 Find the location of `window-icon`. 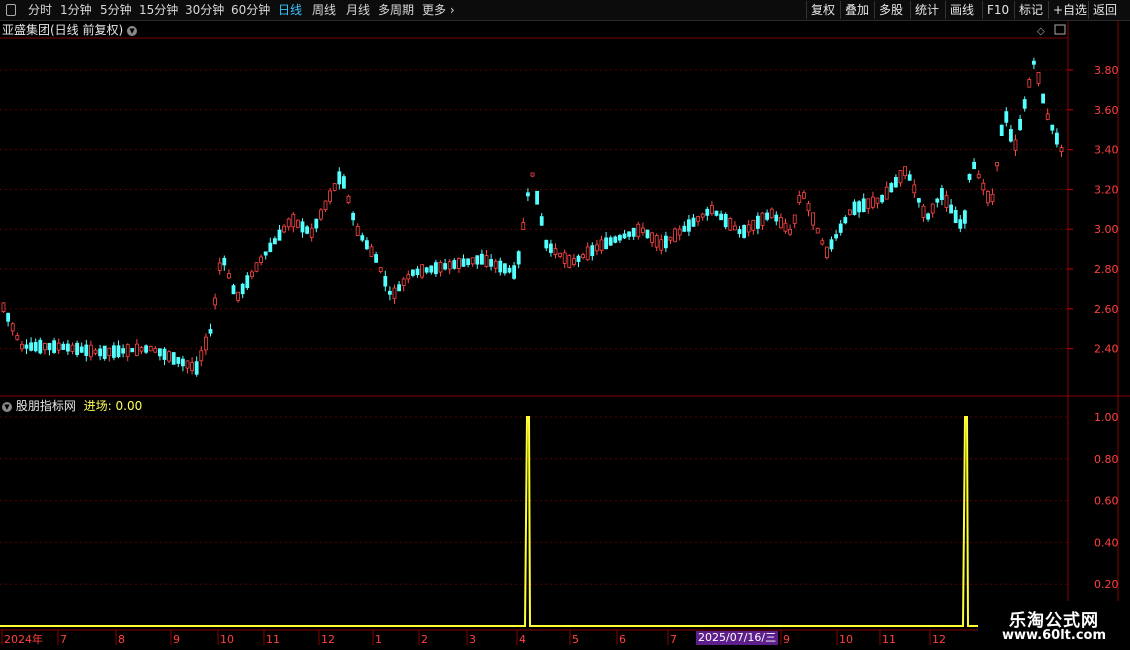

window-icon is located at coordinates (11, 10).